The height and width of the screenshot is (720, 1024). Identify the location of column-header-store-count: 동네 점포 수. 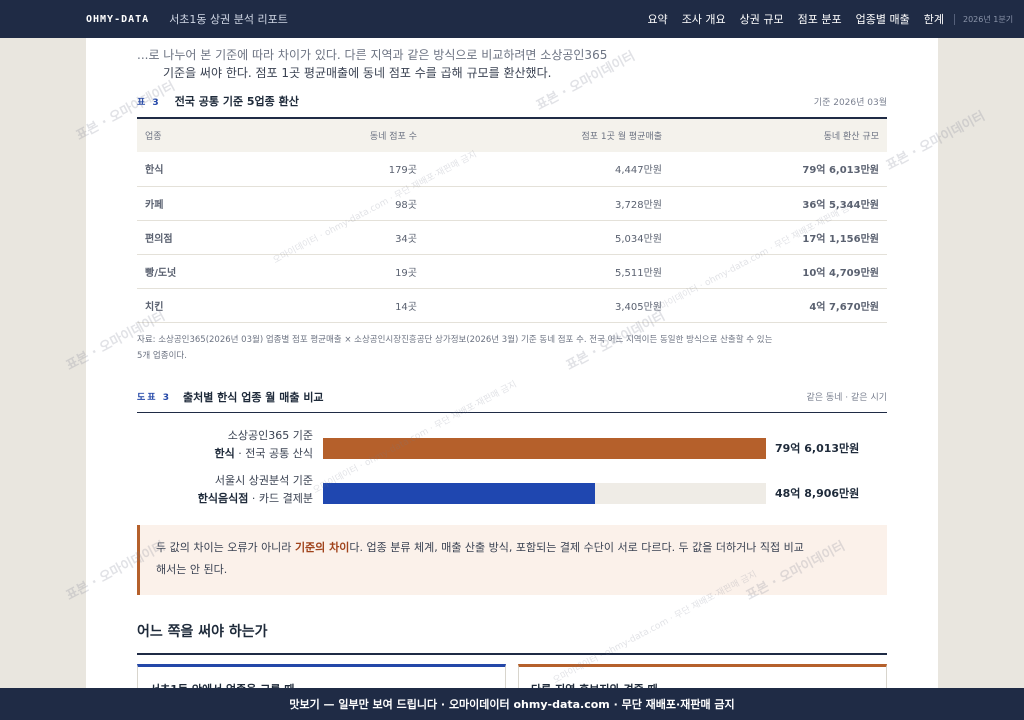
(393, 137).